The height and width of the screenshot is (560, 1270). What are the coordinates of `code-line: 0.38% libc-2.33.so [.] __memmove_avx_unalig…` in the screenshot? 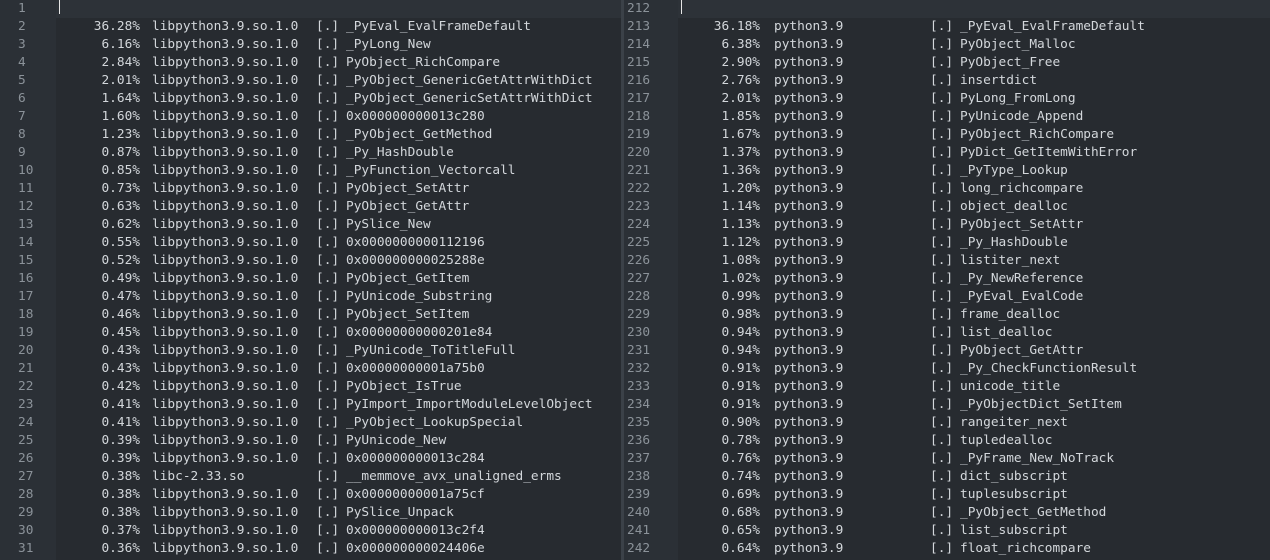 It's located at (338, 477).